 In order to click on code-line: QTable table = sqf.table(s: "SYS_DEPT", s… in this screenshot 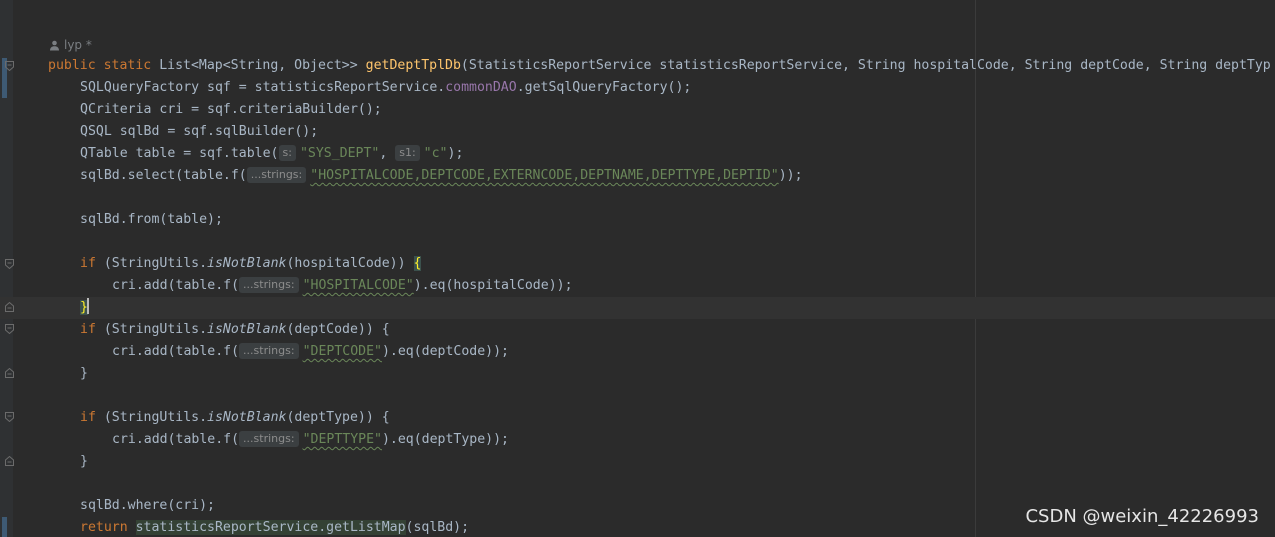, I will do `click(271, 154)`.